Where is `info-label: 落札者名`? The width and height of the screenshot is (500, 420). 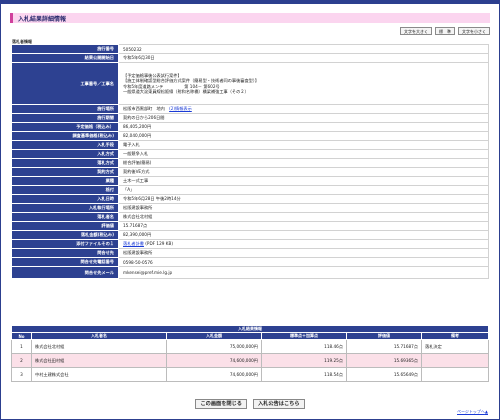 info-label: 落札者名 is located at coordinates (65, 217).